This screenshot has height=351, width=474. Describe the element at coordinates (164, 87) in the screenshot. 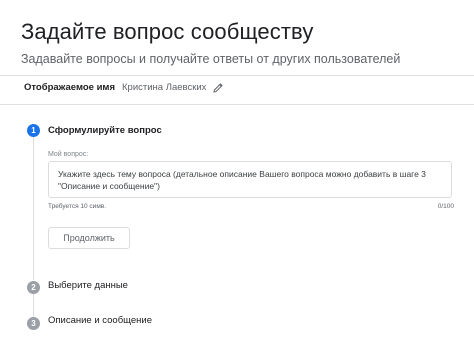

I see `display-name-value: Кристина Лаевских` at that location.